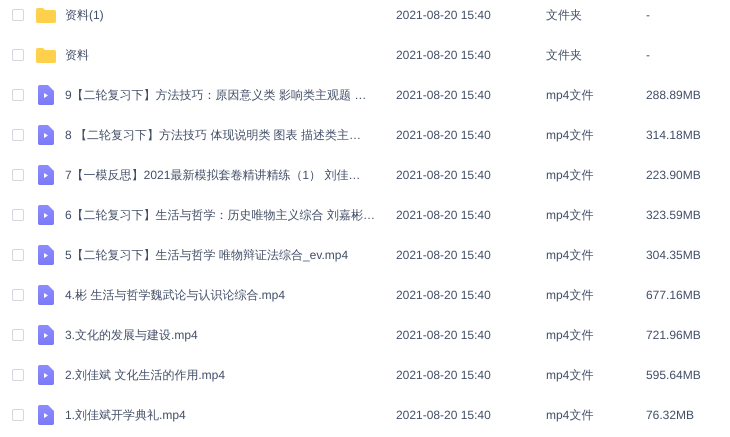  What do you see at coordinates (673, 135) in the screenshot?
I see `file-size: 314.18MB` at bounding box center [673, 135].